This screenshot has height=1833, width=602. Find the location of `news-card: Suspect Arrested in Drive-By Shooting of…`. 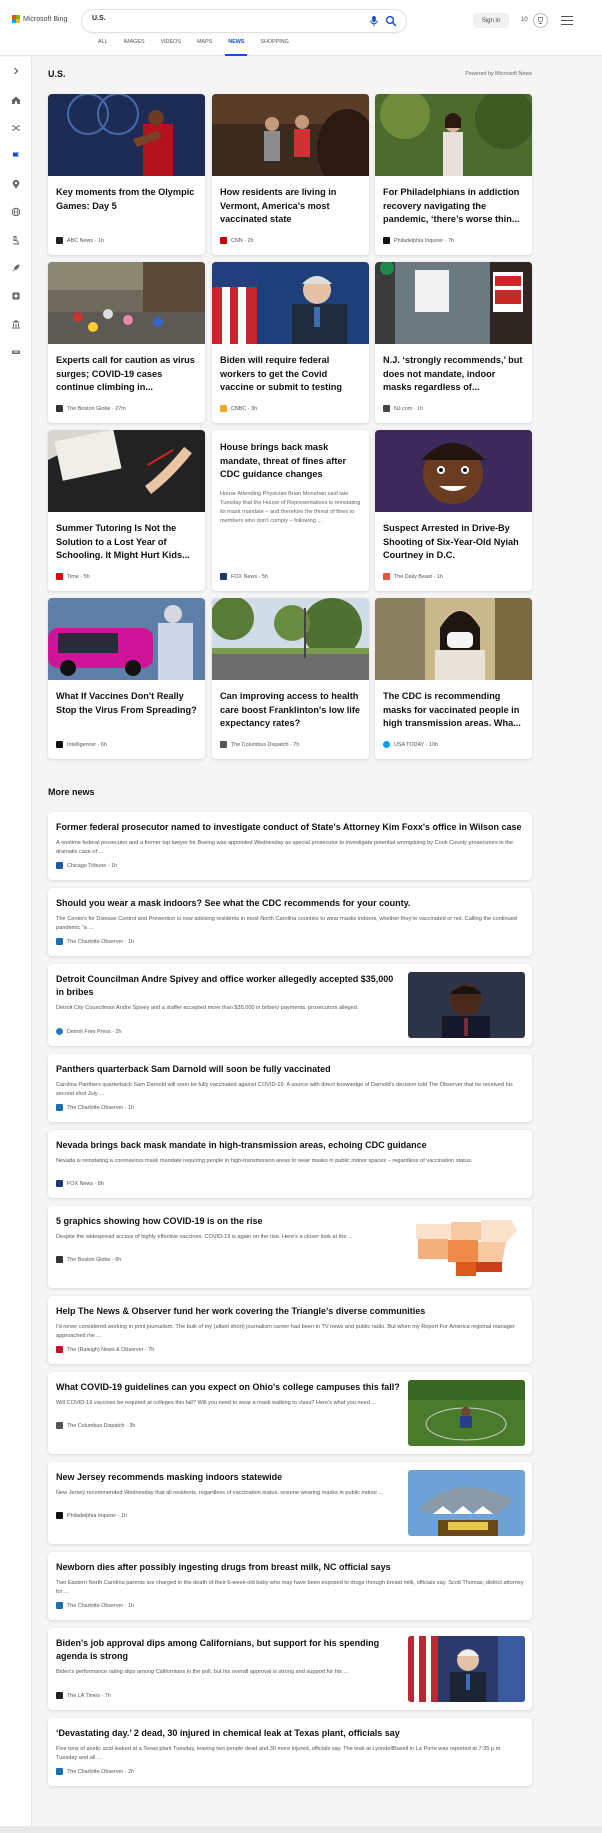

news-card: Suspect Arrested in Drive-By Shooting of… is located at coordinates (453, 510).